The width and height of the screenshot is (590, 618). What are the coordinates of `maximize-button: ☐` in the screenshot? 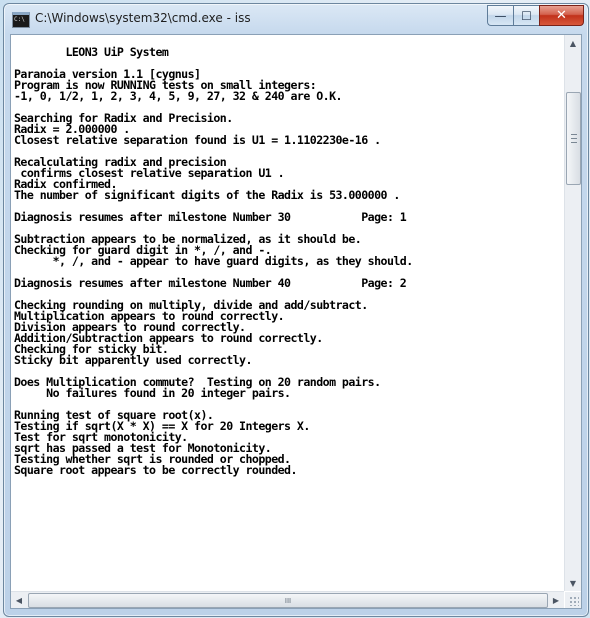 It's located at (526, 15).